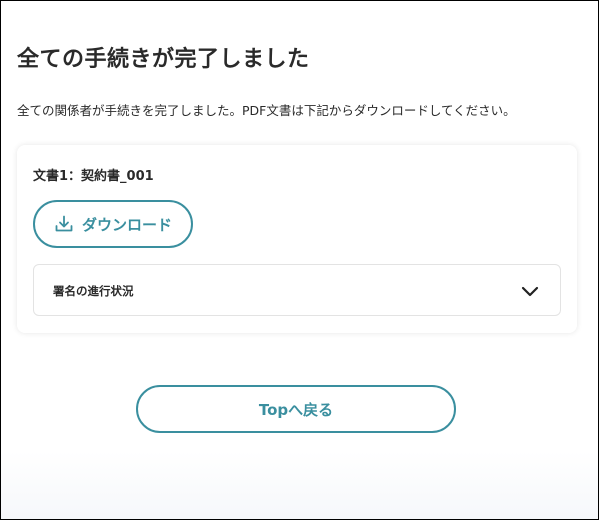 This screenshot has height=520, width=599. What do you see at coordinates (93, 176) in the screenshot?
I see `document-name: 文書1：契約書_001` at bounding box center [93, 176].